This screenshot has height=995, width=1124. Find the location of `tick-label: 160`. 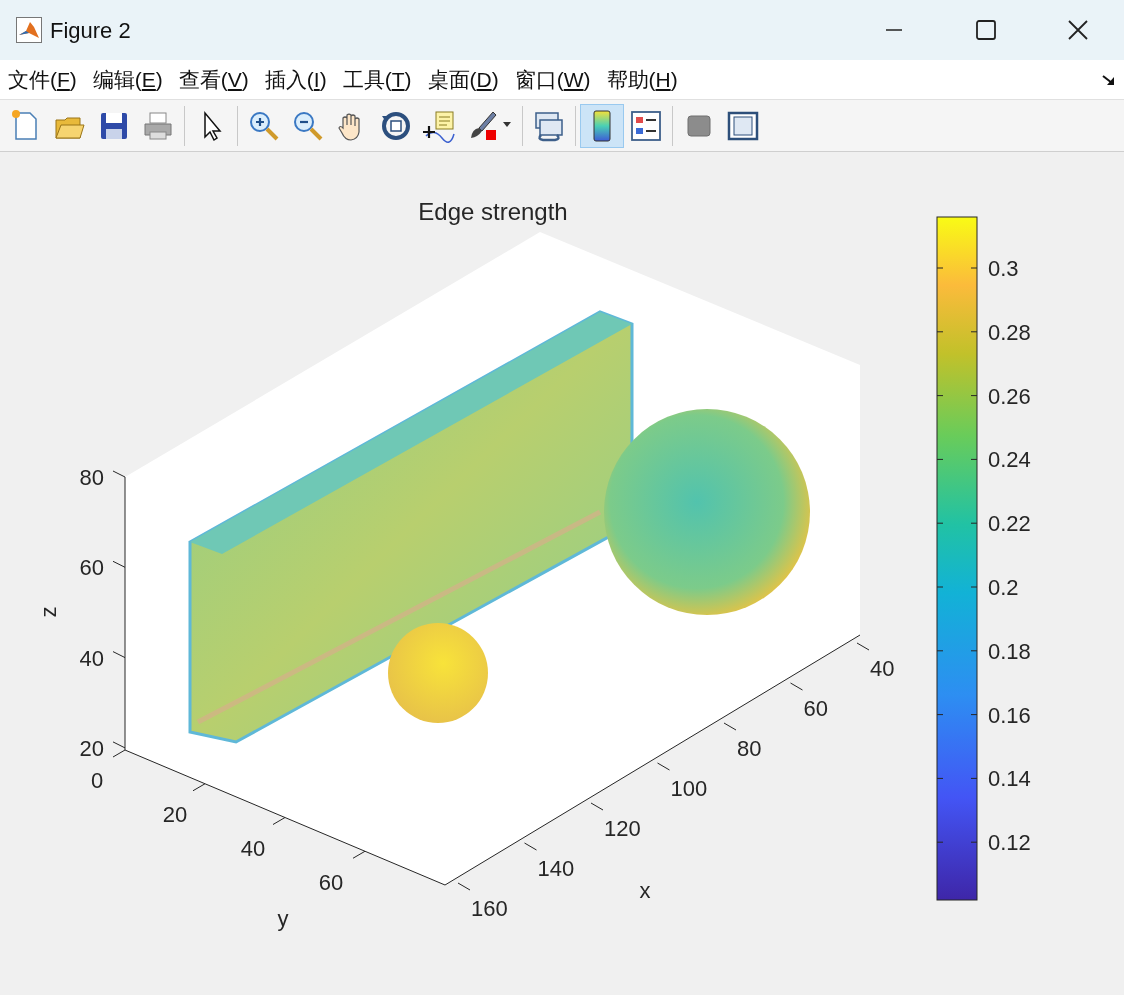

tick-label: 160 is located at coordinates (489, 908).